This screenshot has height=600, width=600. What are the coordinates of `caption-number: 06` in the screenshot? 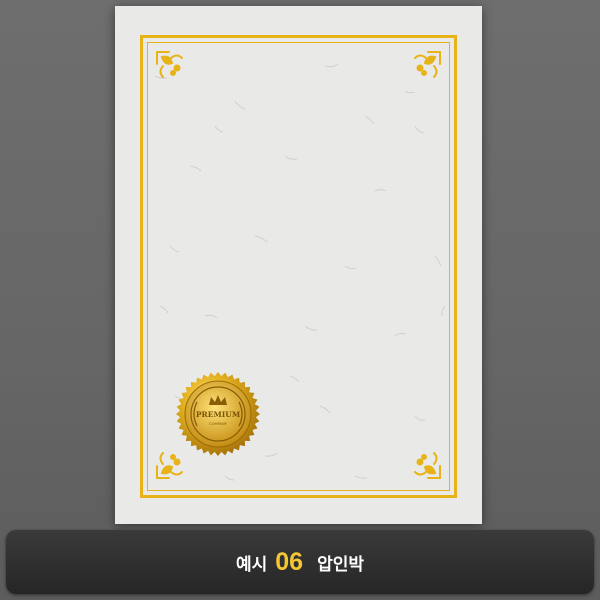 It's located at (289, 561).